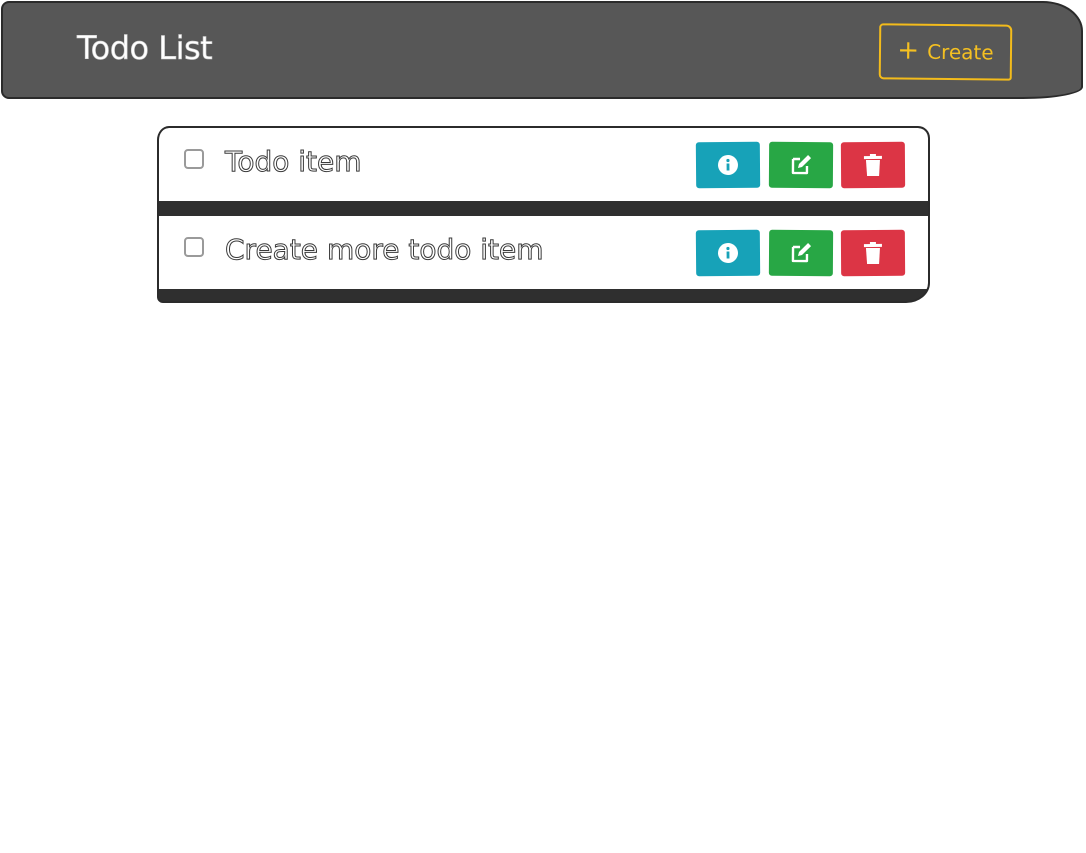 This screenshot has height=853, width=1086. I want to click on create-button-label: Create, so click(960, 52).